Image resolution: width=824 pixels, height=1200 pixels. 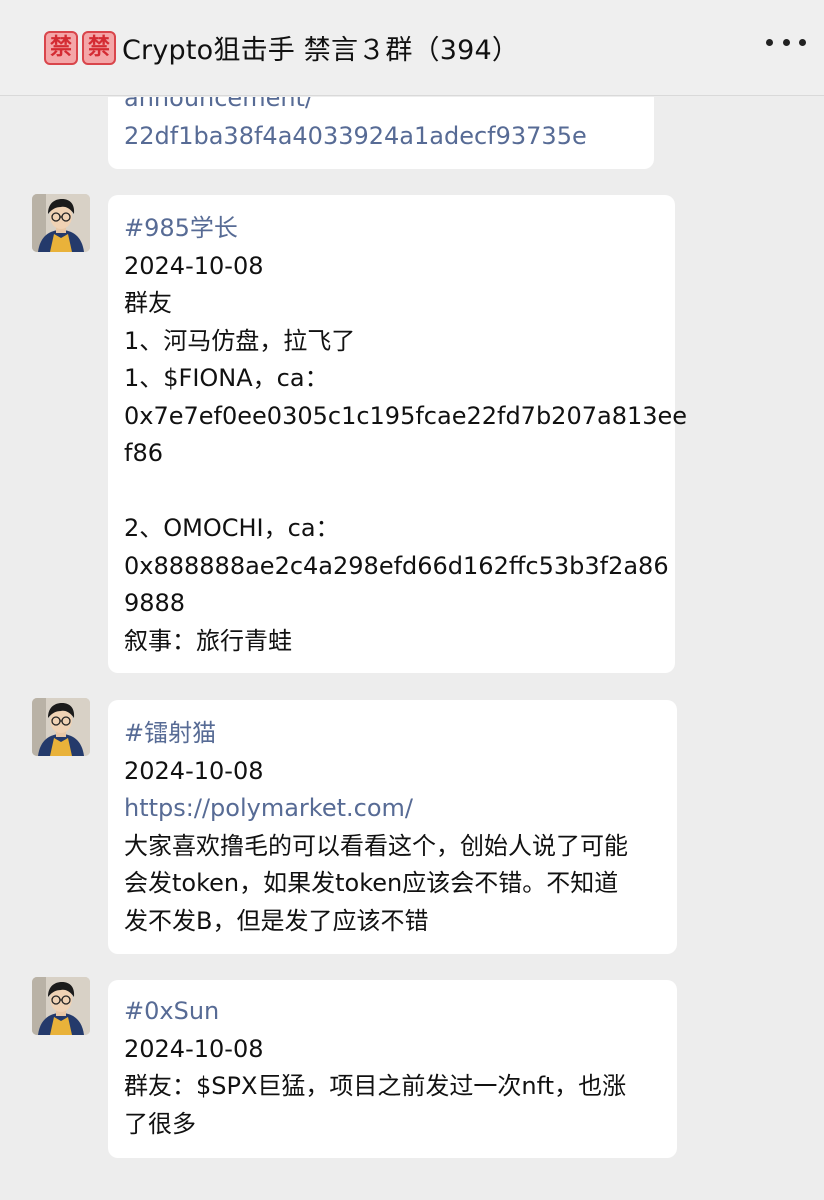 I want to click on message-hashtag: #0xSun, so click(x=392, y=1012).